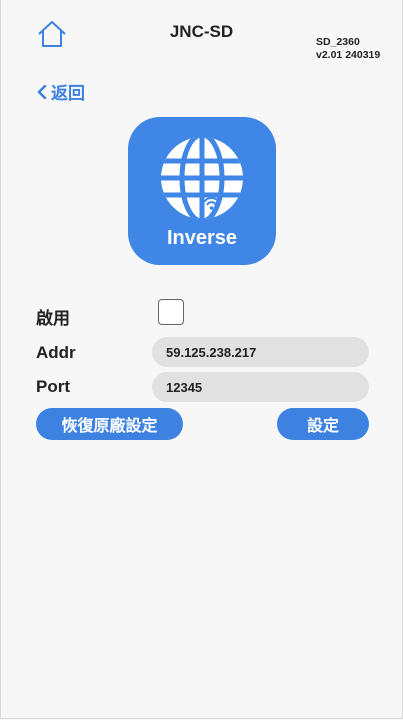  What do you see at coordinates (260, 352) in the screenshot?
I see `addr-input` at bounding box center [260, 352].